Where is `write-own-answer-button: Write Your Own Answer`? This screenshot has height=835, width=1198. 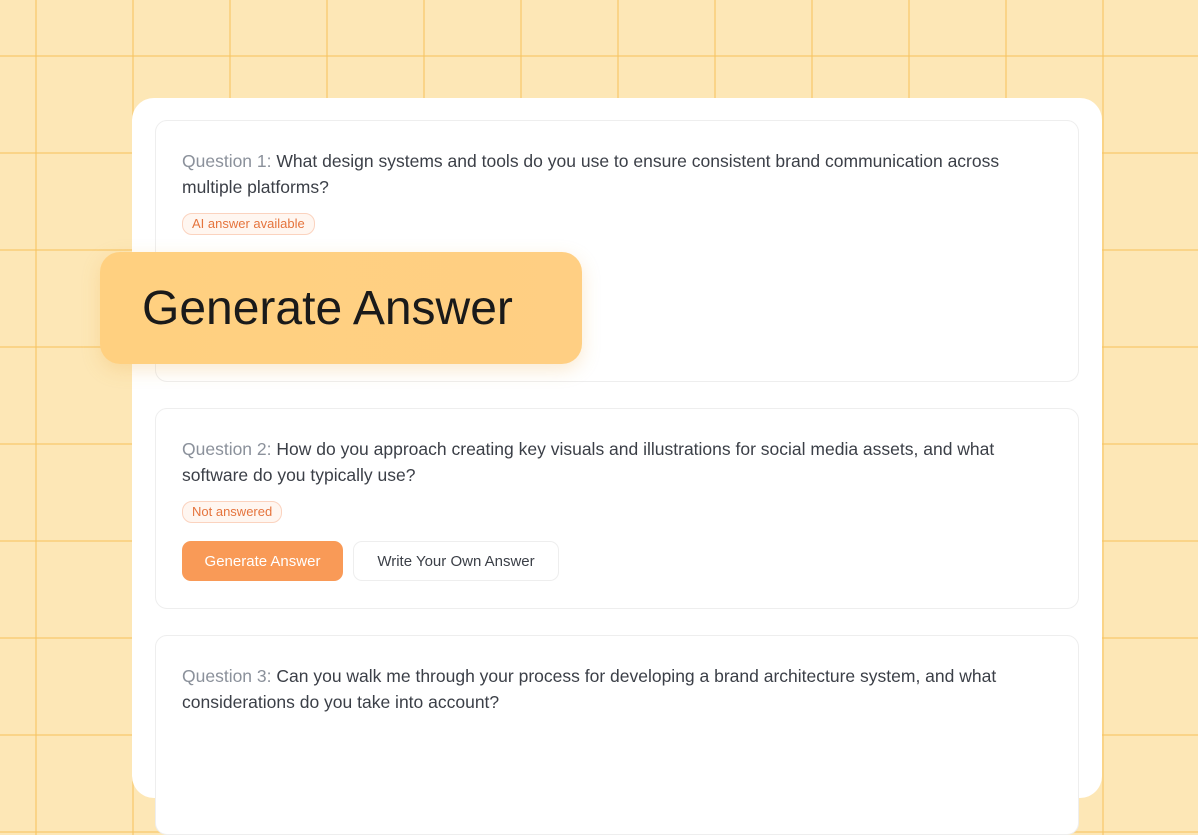
write-own-answer-button: Write Your Own Answer is located at coordinates (456, 561).